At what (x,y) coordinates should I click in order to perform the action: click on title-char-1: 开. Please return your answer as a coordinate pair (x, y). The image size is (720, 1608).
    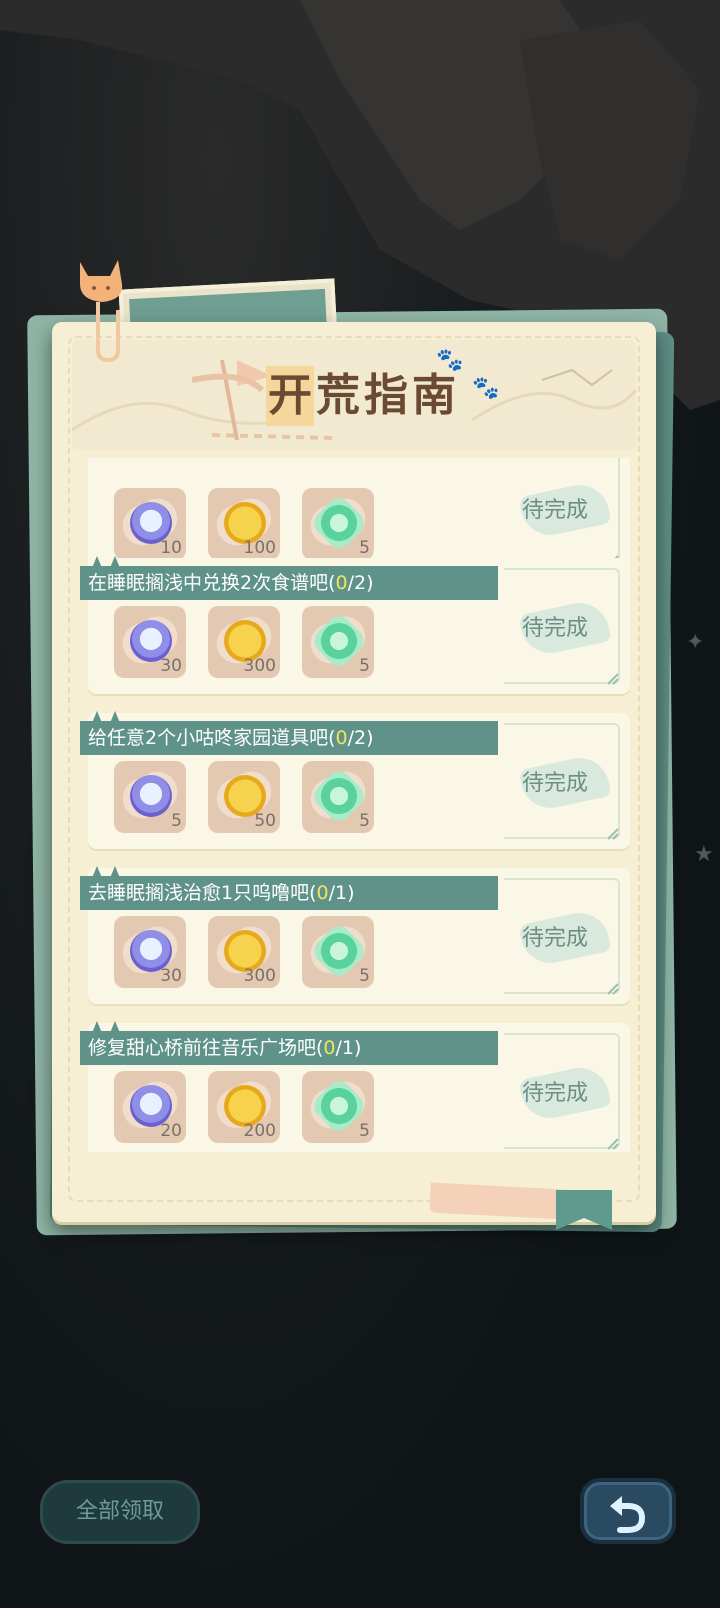
    Looking at the image, I should click on (290, 396).